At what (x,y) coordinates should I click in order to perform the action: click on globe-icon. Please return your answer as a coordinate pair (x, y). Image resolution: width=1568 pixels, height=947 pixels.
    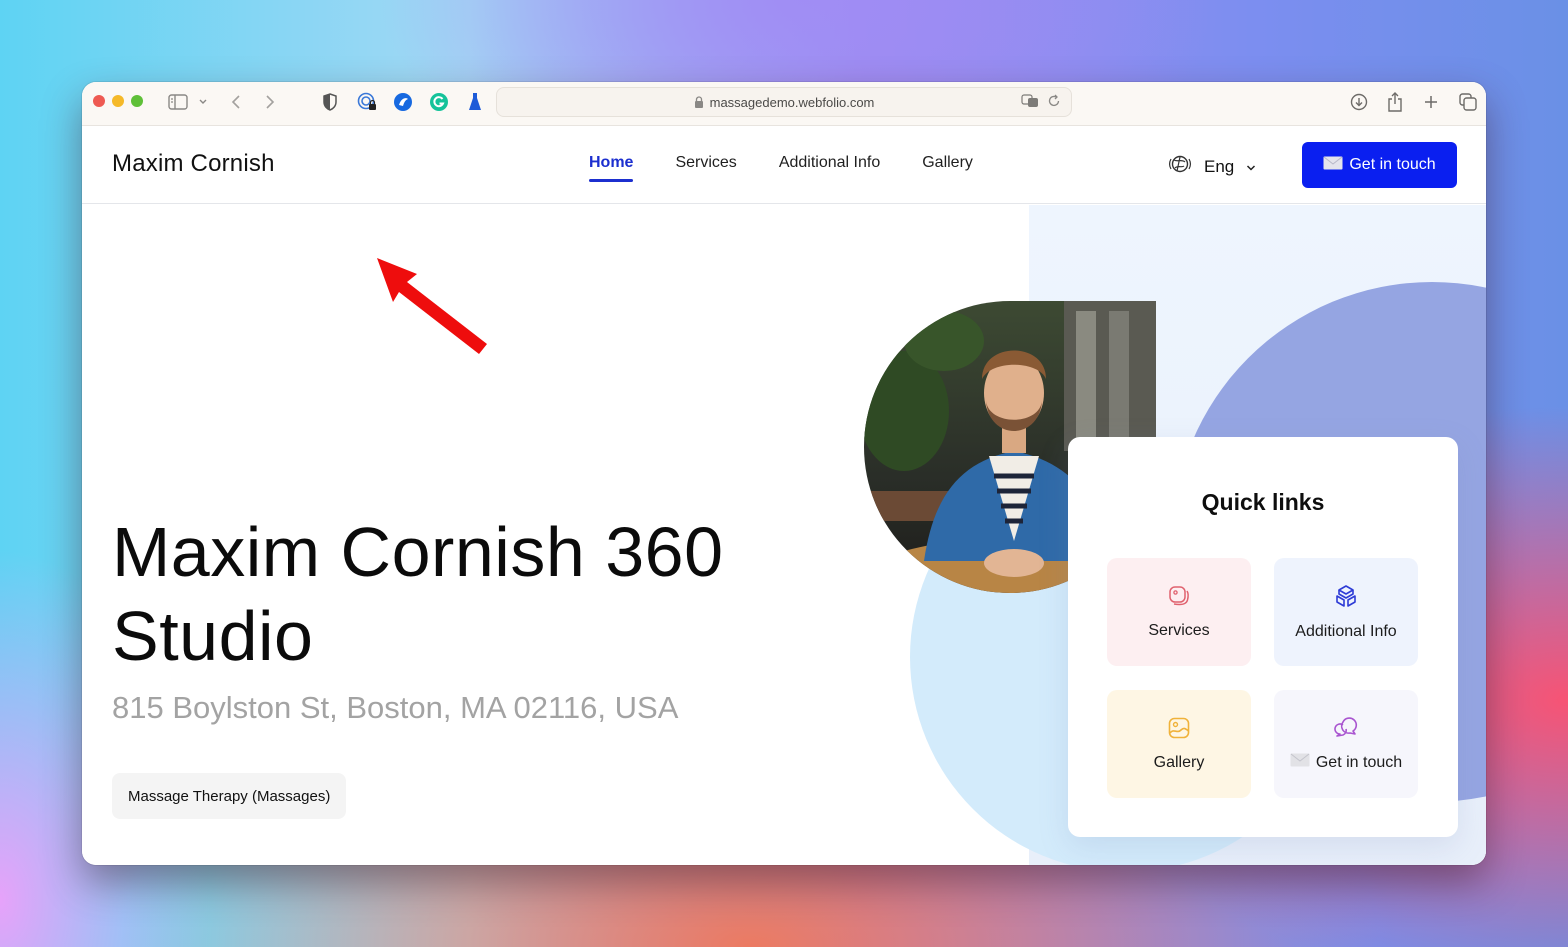
    Looking at the image, I should click on (1180, 166).